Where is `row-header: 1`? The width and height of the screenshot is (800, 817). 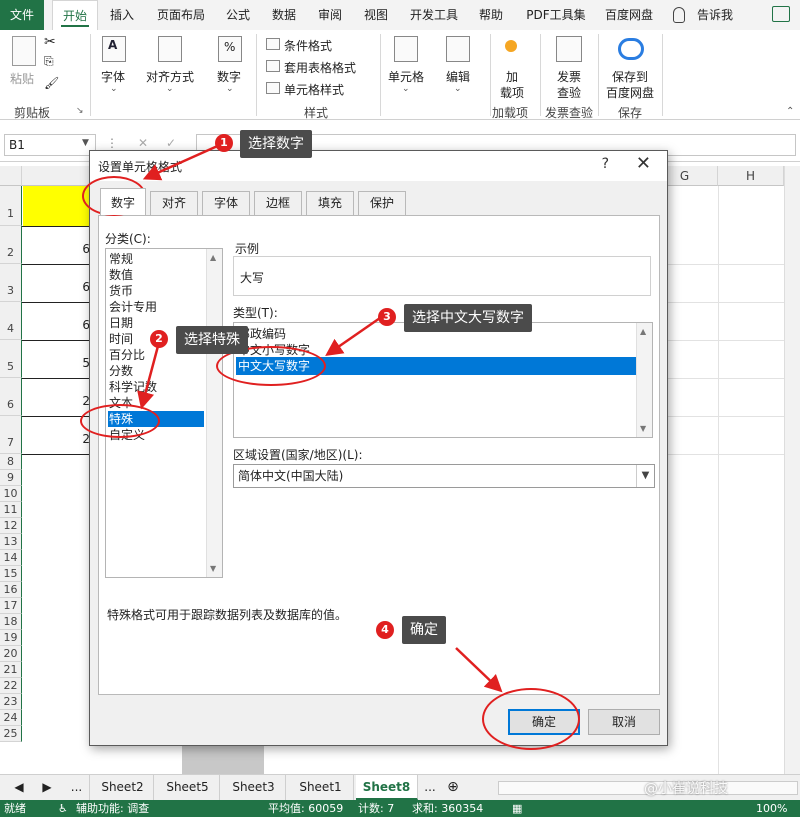 row-header: 1 is located at coordinates (11, 206).